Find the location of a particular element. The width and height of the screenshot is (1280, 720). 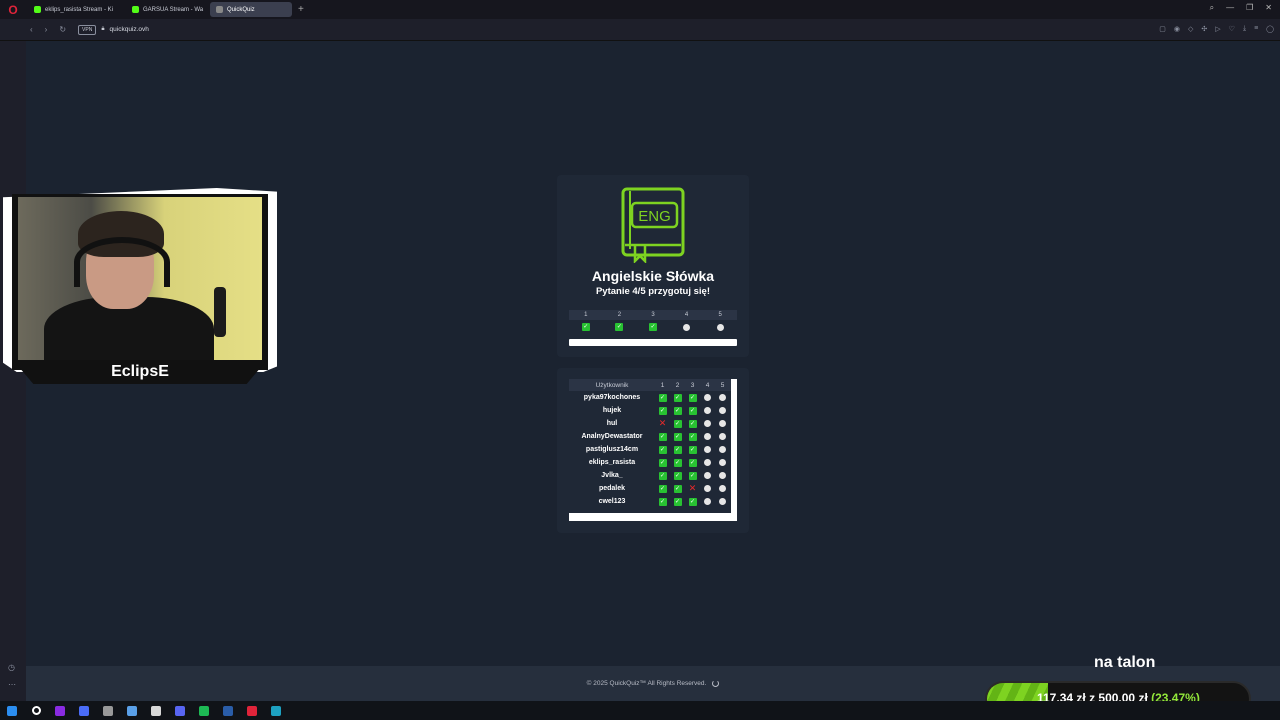

webcam-border is located at coordinates (140, 282).